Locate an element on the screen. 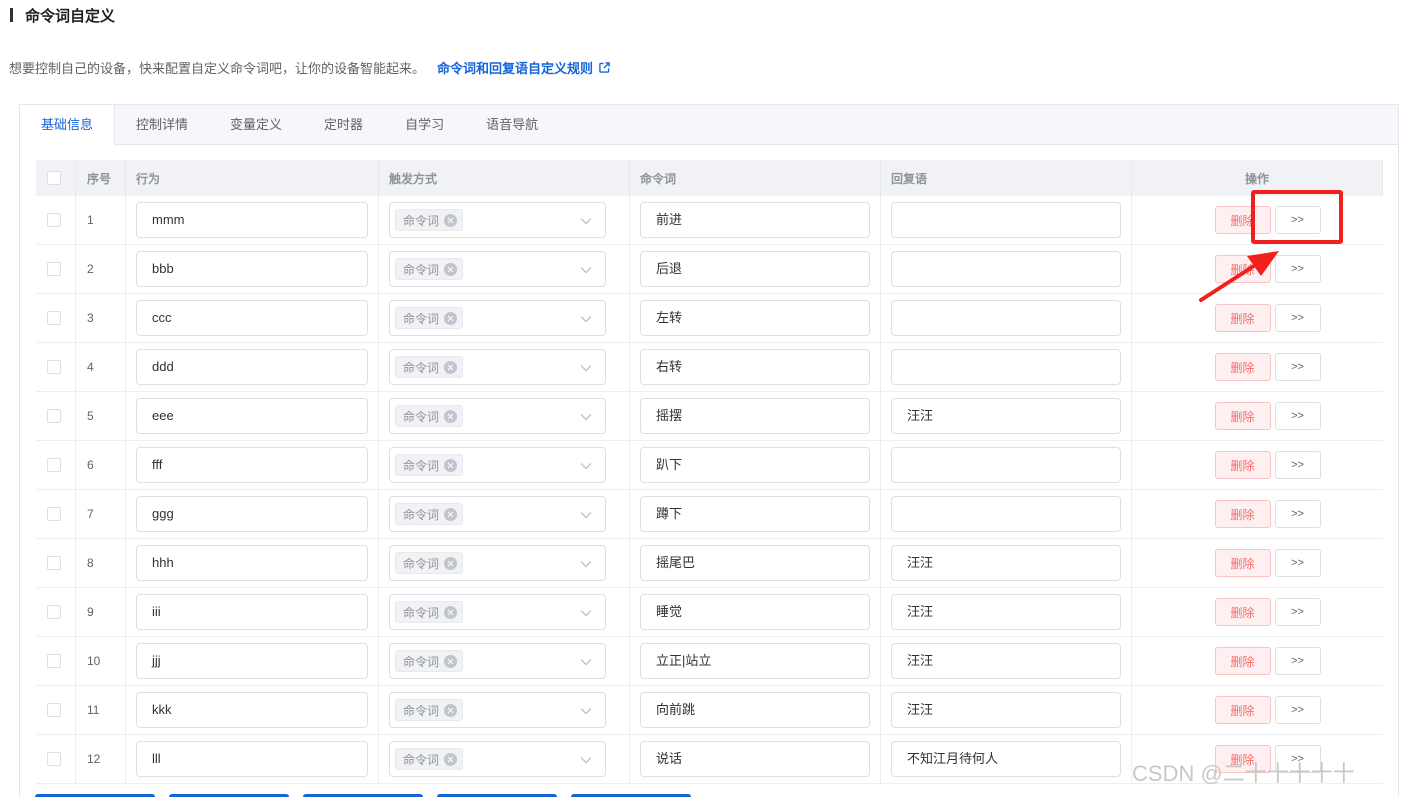  behavior-input: lll is located at coordinates (252, 759).